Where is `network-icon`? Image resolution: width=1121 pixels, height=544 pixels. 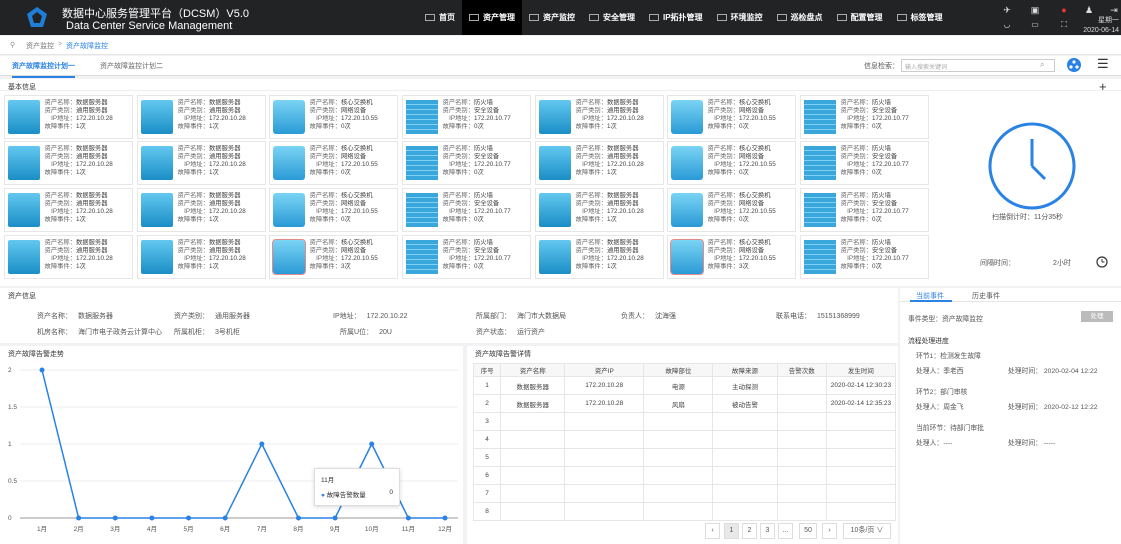 network-icon is located at coordinates (1074, 65).